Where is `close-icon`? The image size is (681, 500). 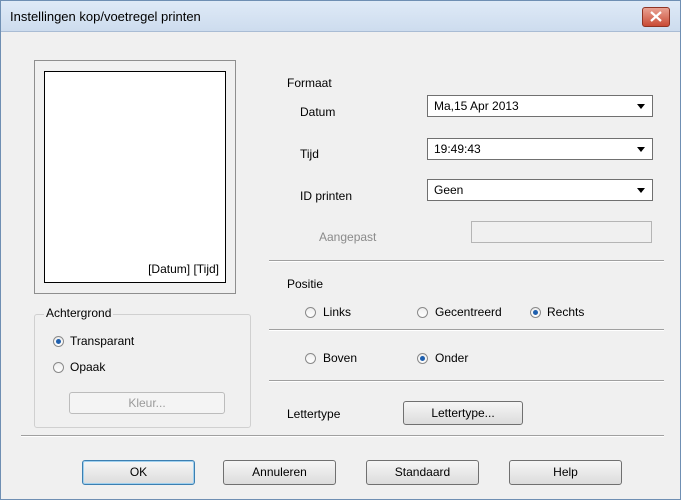
close-icon is located at coordinates (656, 16).